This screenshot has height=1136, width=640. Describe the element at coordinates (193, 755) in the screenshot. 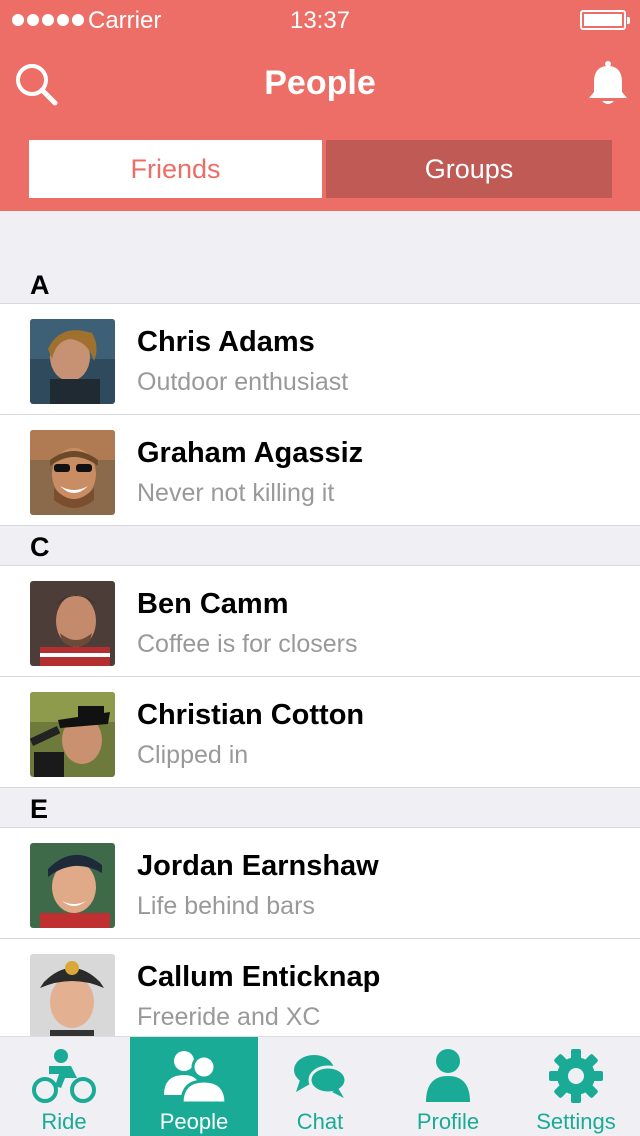

I see `person-status: Clipped in` at that location.